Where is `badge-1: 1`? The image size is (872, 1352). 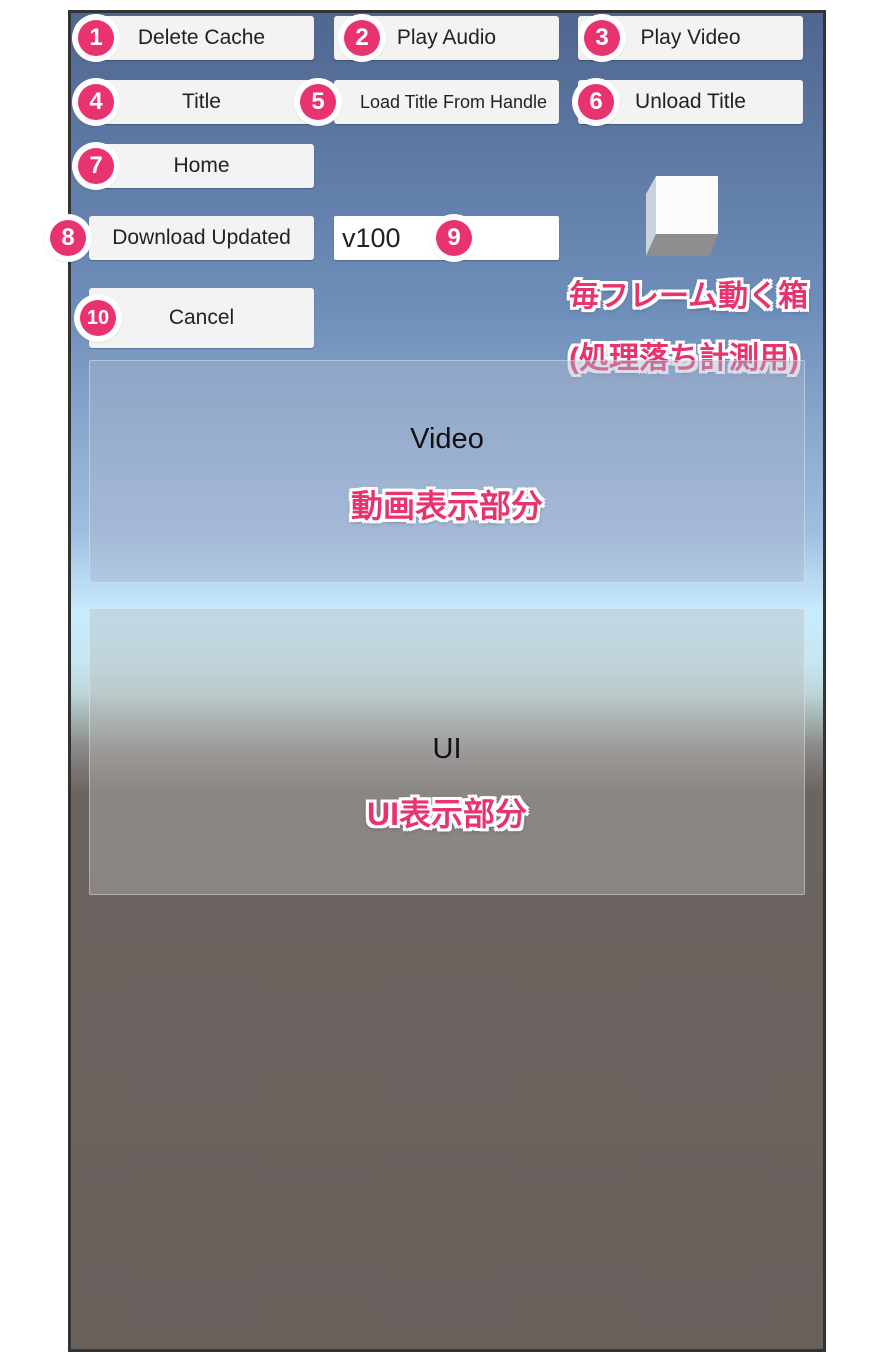
badge-1: 1 is located at coordinates (96, 38).